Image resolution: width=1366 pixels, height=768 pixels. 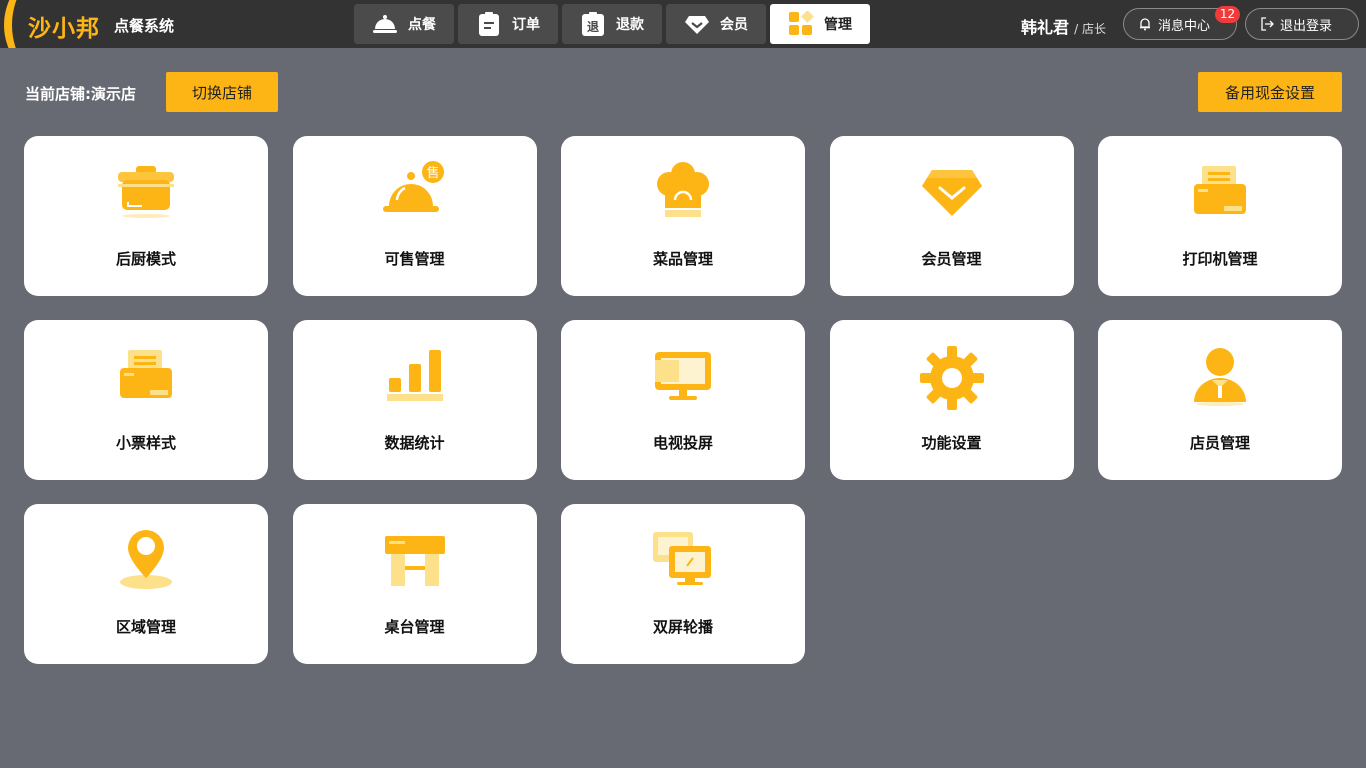 I want to click on module-areas: 区域管理, so click(x=146, y=584).